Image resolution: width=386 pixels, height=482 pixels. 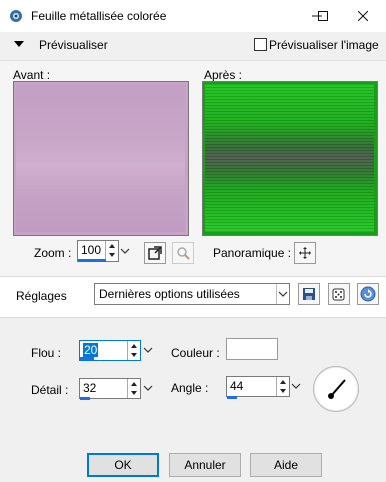 I want to click on zoom-to-fit-button, so click(x=155, y=253).